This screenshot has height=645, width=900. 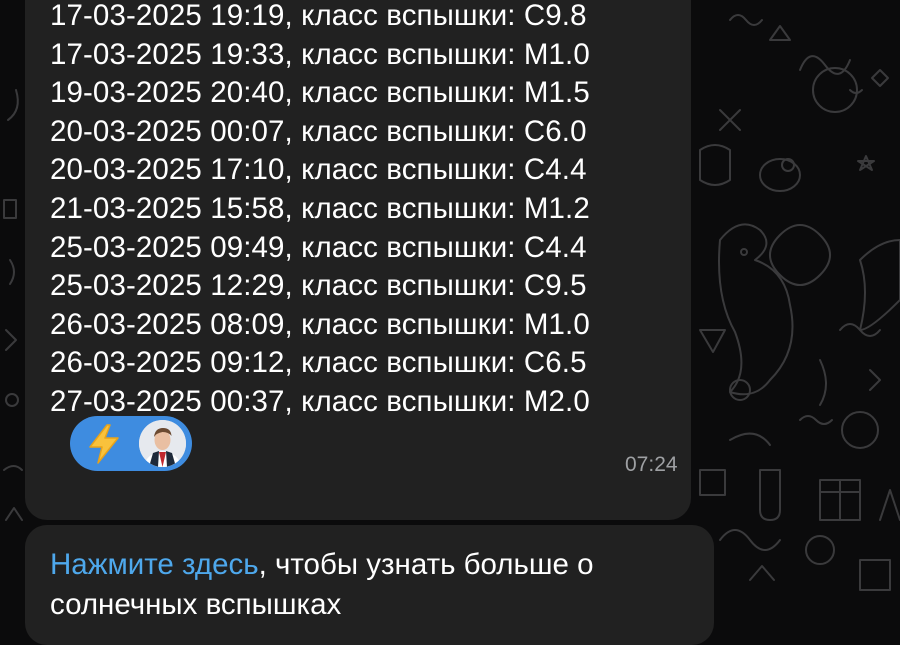 What do you see at coordinates (154, 564) in the screenshot?
I see `more-info-link: Нажмите здесь` at bounding box center [154, 564].